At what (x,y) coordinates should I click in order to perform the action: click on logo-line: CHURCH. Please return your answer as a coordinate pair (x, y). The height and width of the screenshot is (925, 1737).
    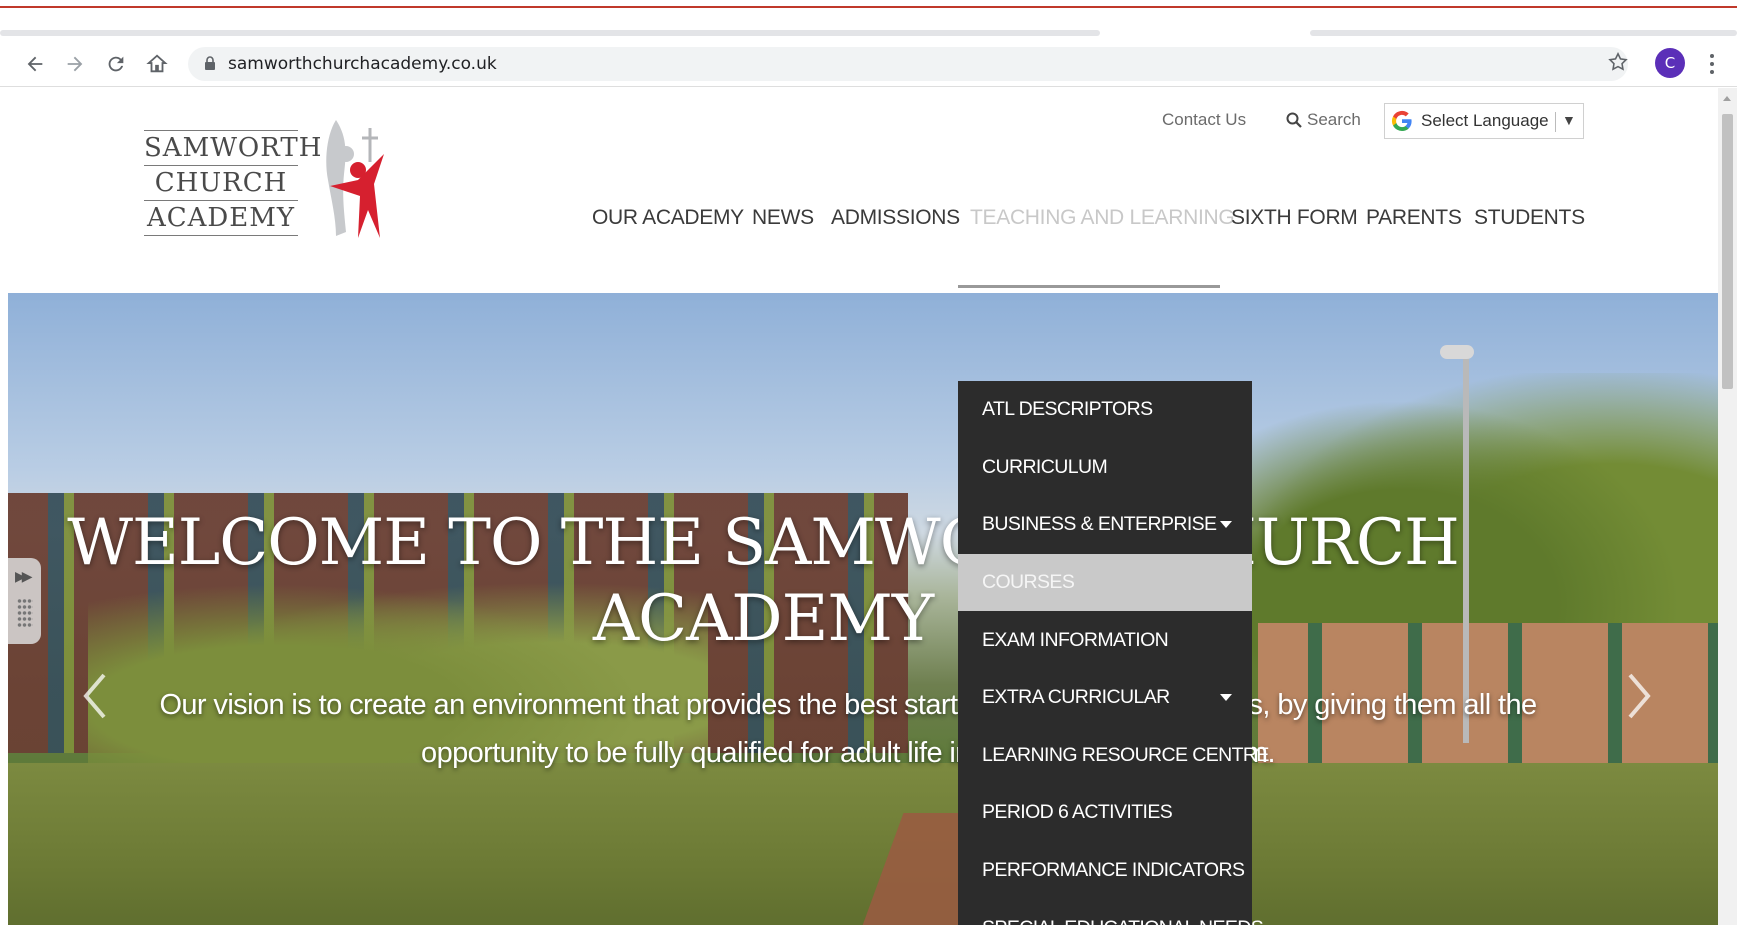
    Looking at the image, I should click on (221, 183).